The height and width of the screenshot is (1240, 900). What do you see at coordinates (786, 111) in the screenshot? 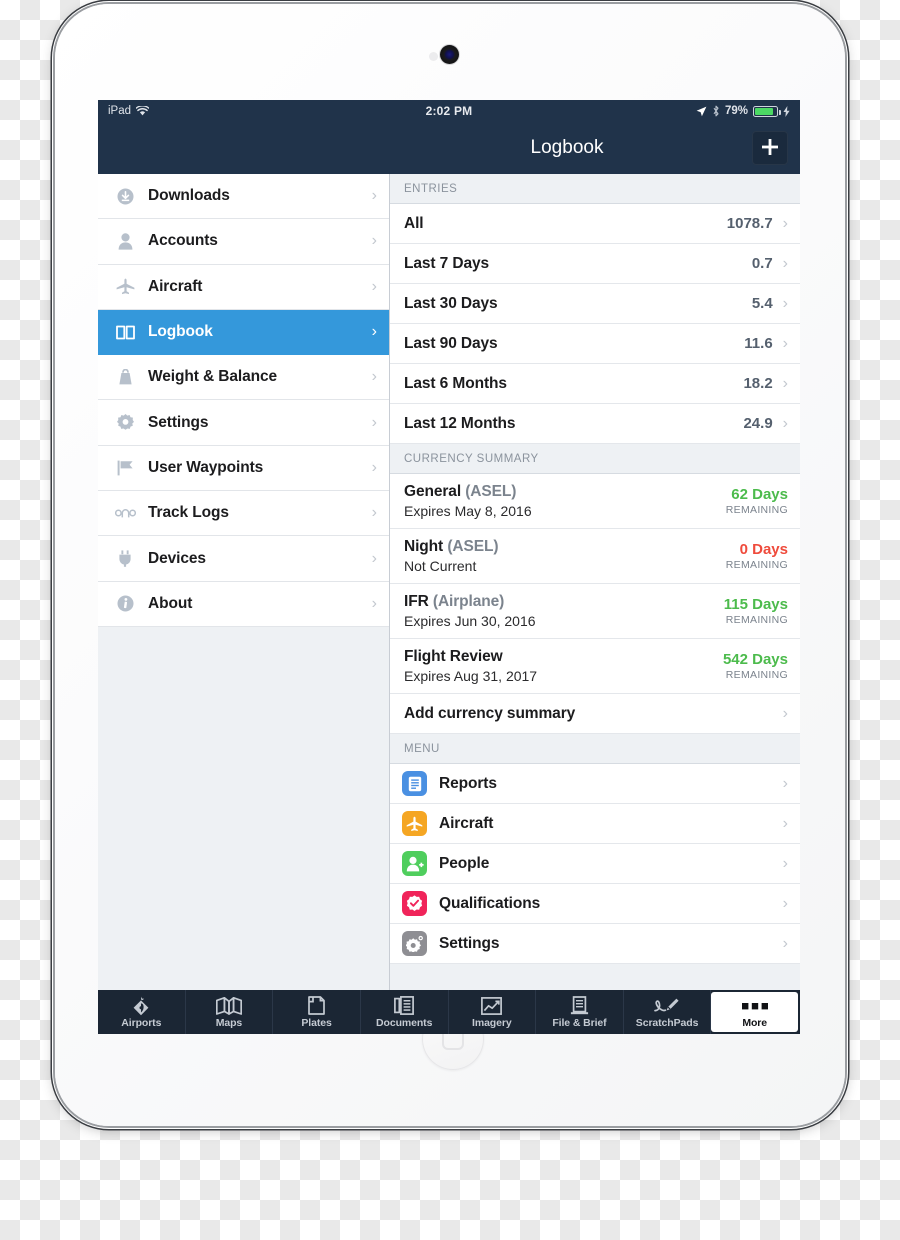
I see `lightning-bolt-icon` at bounding box center [786, 111].